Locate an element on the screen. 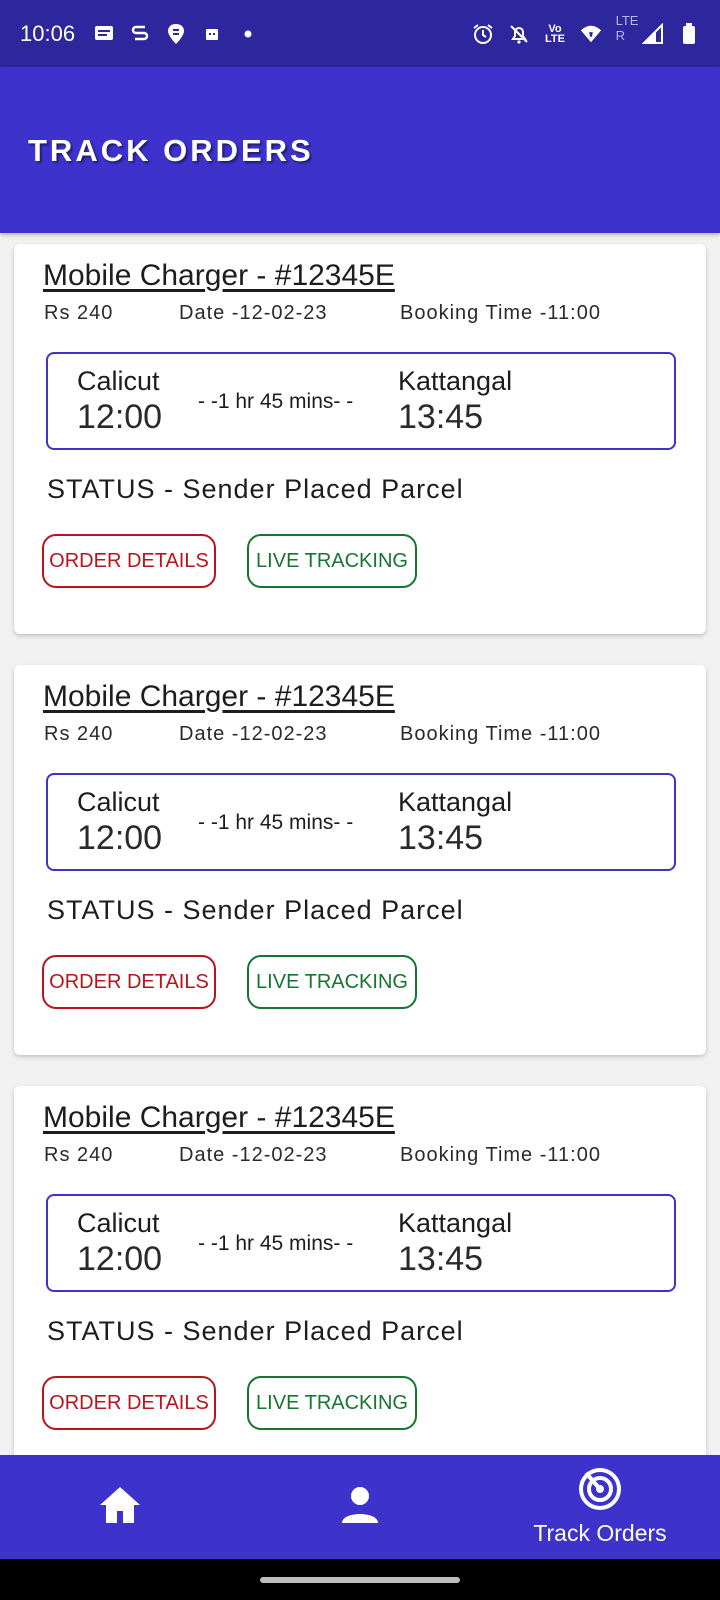 This screenshot has width=720, height=1600. gesture-bar is located at coordinates (360, 1579).